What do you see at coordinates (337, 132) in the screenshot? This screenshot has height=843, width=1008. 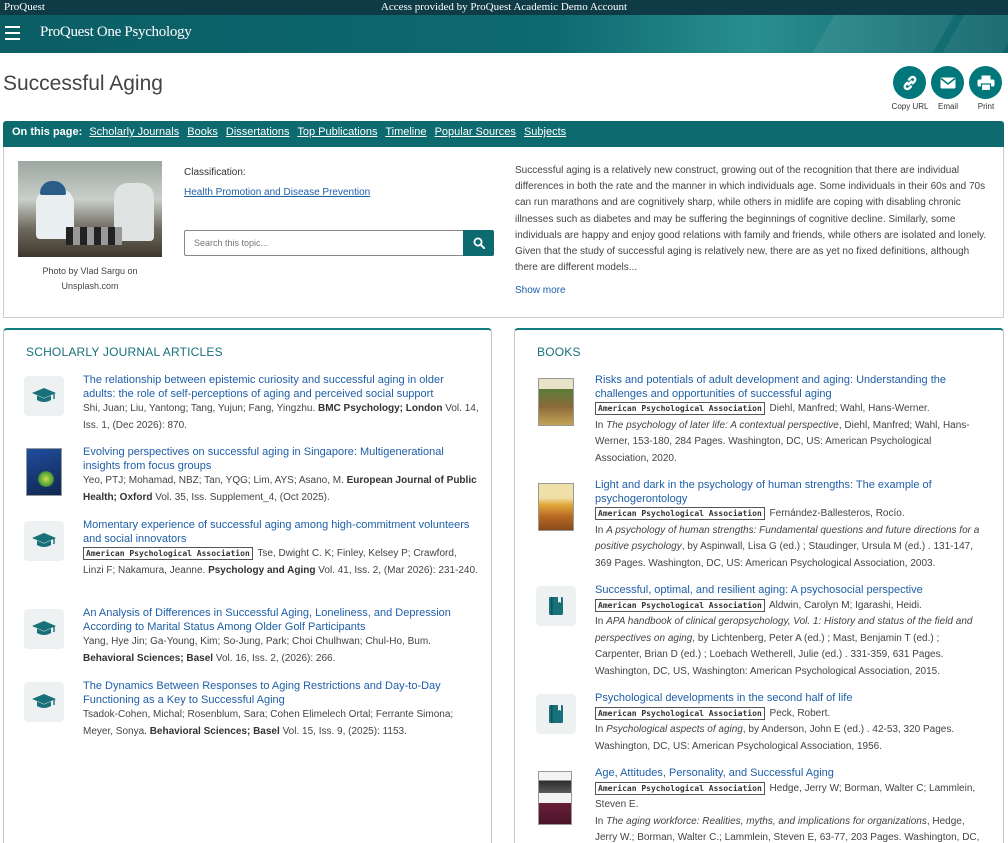 I see `jump-top-publications: Top Publications` at bounding box center [337, 132].